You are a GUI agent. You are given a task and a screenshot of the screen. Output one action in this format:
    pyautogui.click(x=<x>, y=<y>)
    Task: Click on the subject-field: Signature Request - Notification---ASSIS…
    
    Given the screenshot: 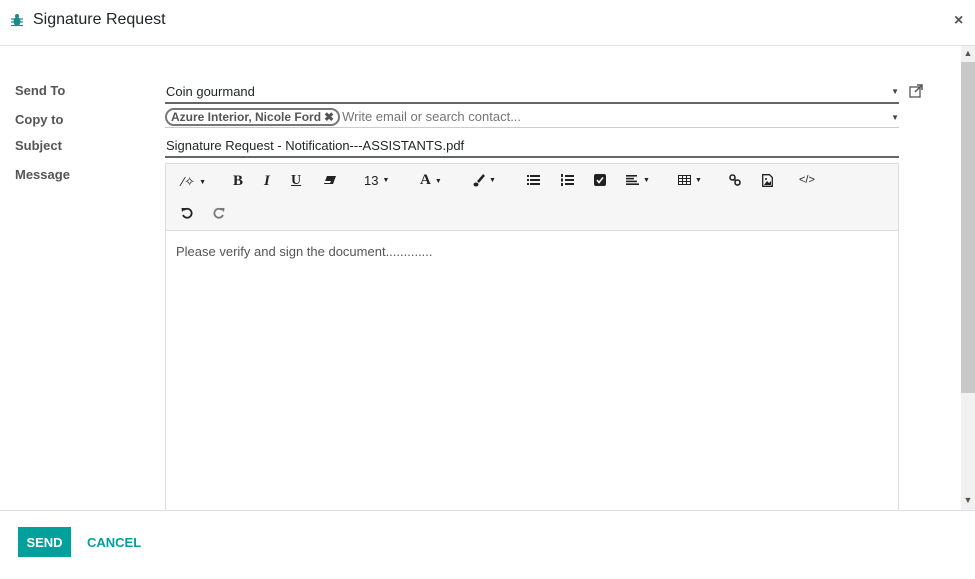 What is the action you would take?
    pyautogui.click(x=532, y=147)
    